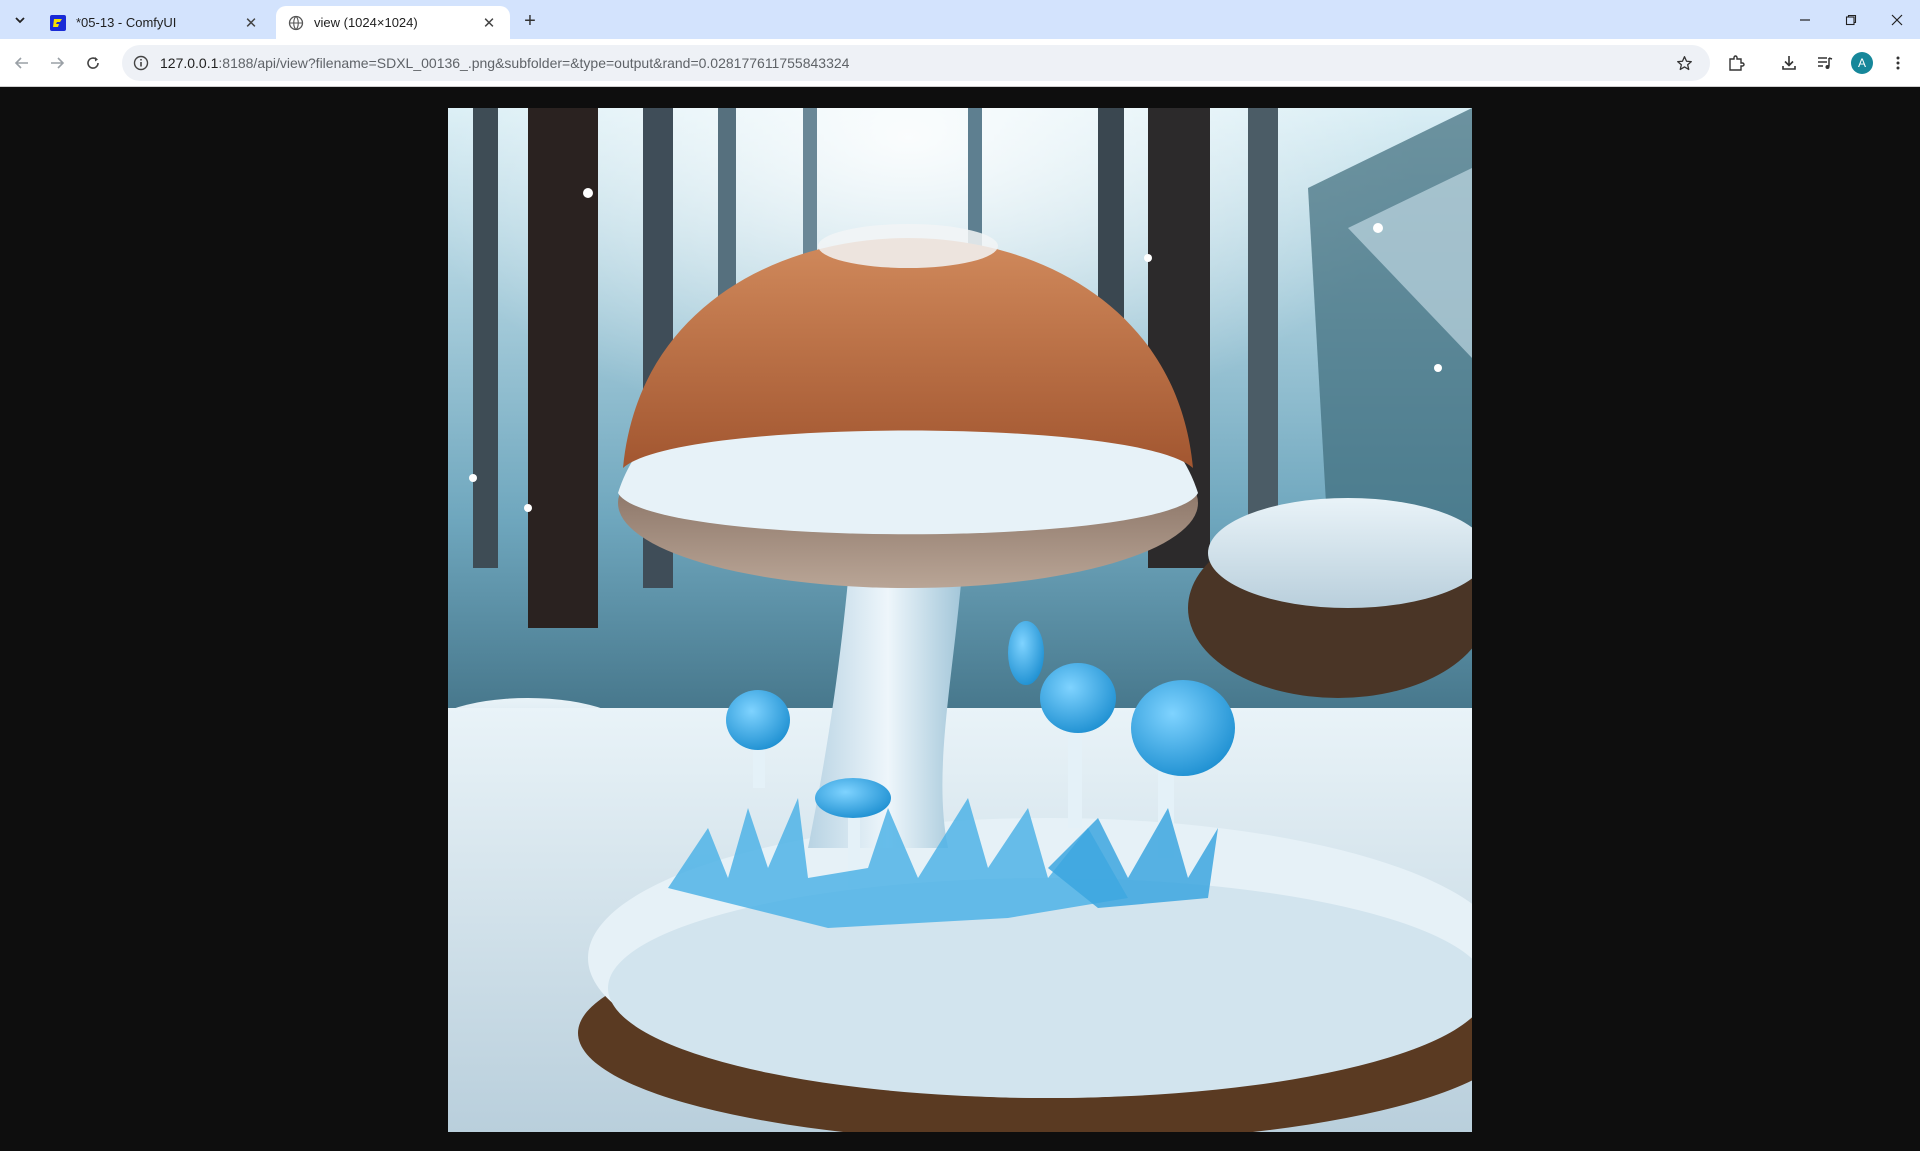  I want to click on reload-icon, so click(93, 63).